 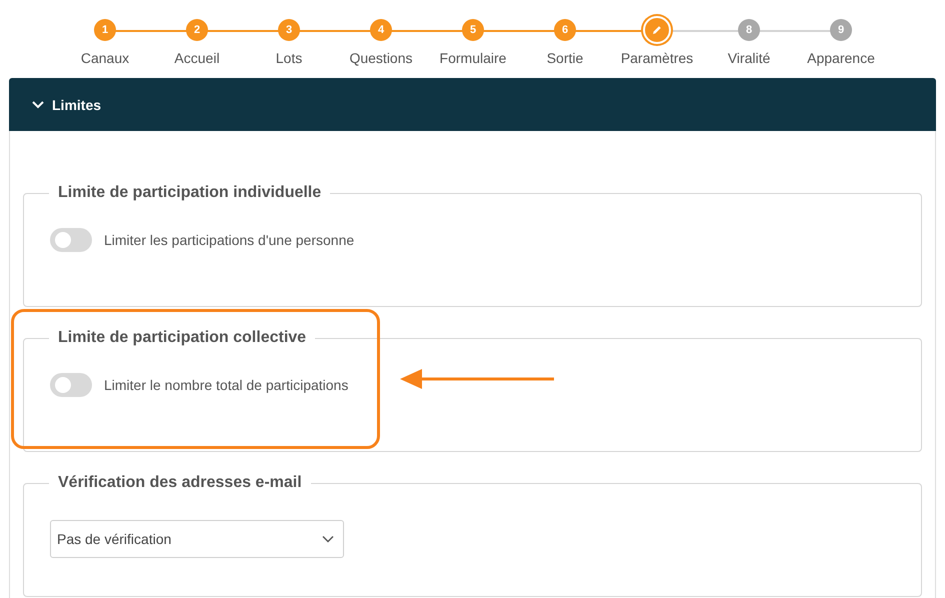 What do you see at coordinates (749, 58) in the screenshot?
I see `step-label: Viralité` at bounding box center [749, 58].